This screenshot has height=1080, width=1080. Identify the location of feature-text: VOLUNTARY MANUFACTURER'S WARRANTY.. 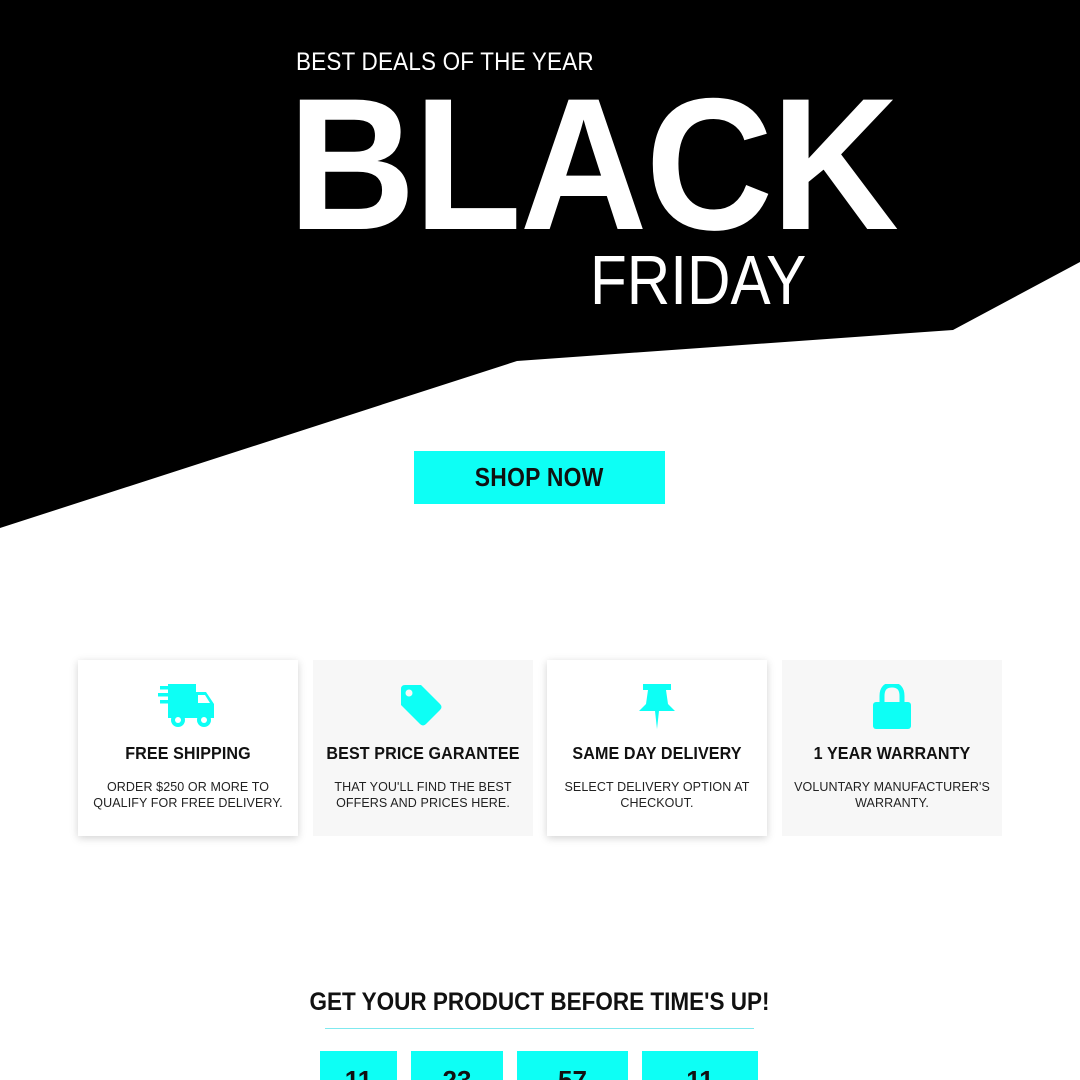
(892, 795).